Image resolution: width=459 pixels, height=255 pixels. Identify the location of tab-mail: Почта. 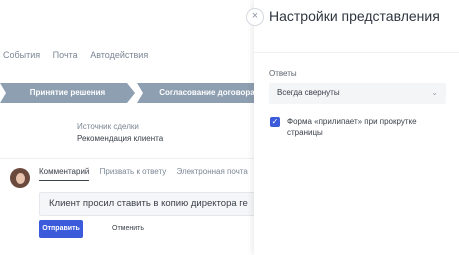
(65, 55).